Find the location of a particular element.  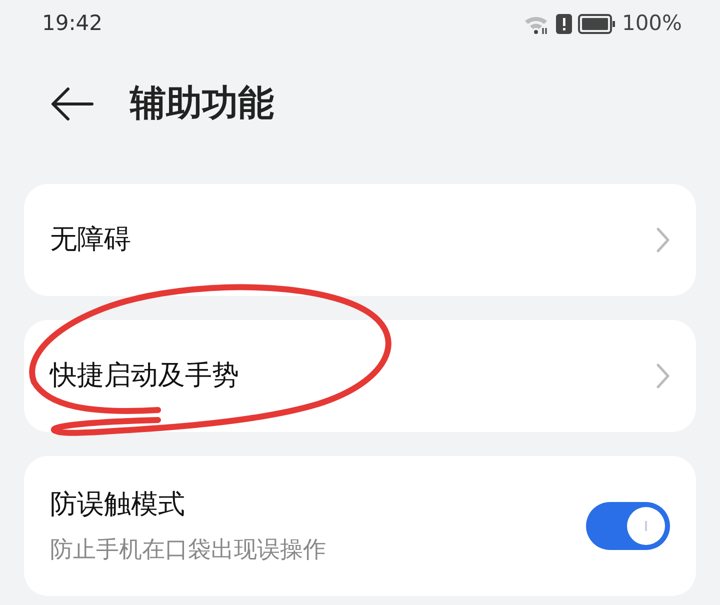

item-title: 快捷启动及手势 is located at coordinates (144, 375).